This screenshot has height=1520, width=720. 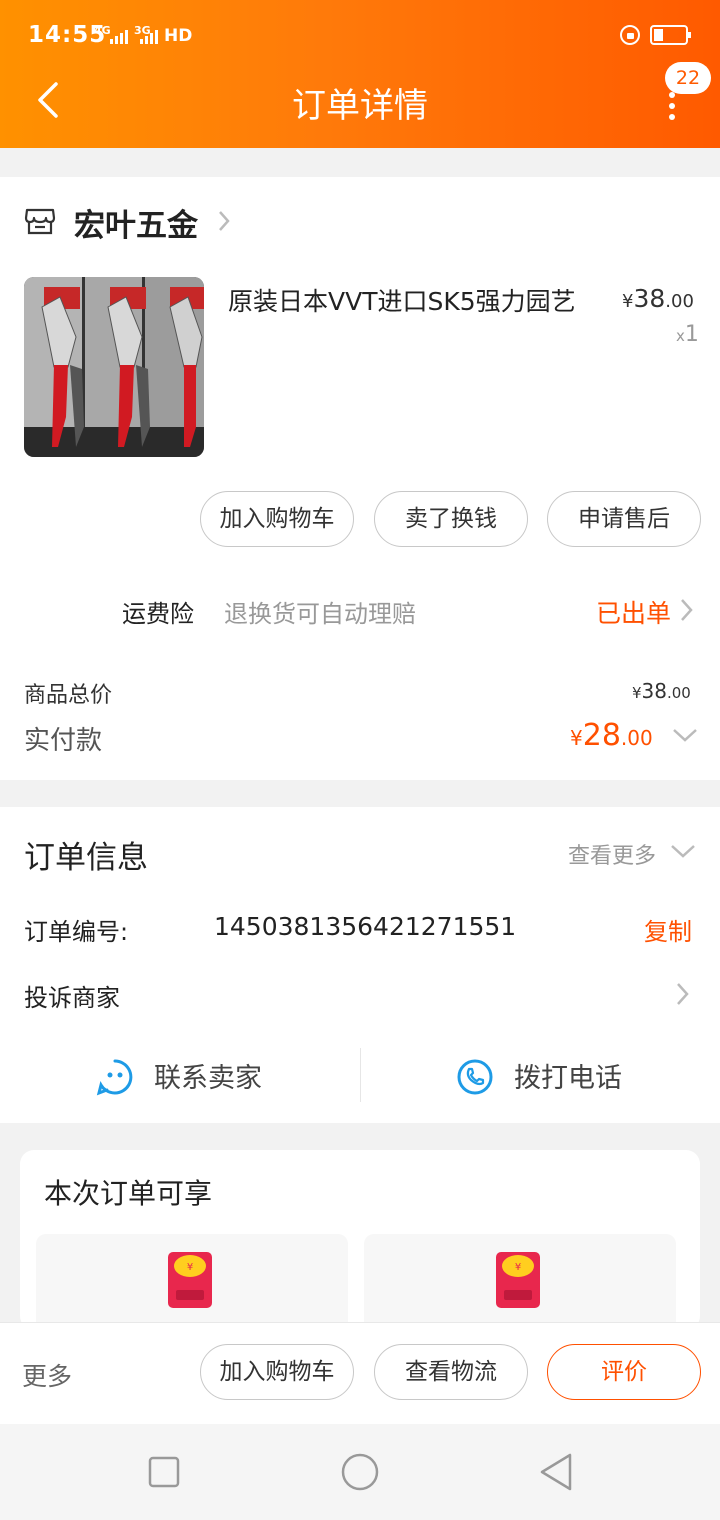 What do you see at coordinates (633, 612) in the screenshot?
I see `shipping-insurance-status: 已出单` at bounding box center [633, 612].